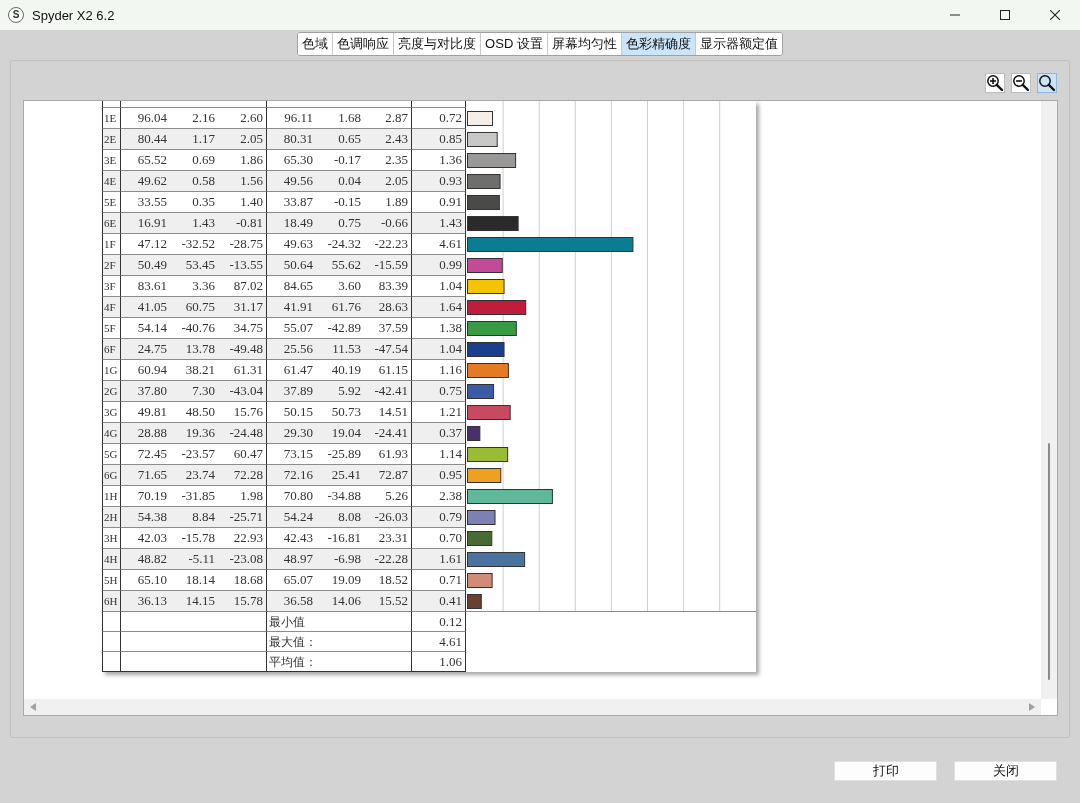 The height and width of the screenshot is (803, 1080). I want to click on table-cell: 14.06, so click(340, 601).